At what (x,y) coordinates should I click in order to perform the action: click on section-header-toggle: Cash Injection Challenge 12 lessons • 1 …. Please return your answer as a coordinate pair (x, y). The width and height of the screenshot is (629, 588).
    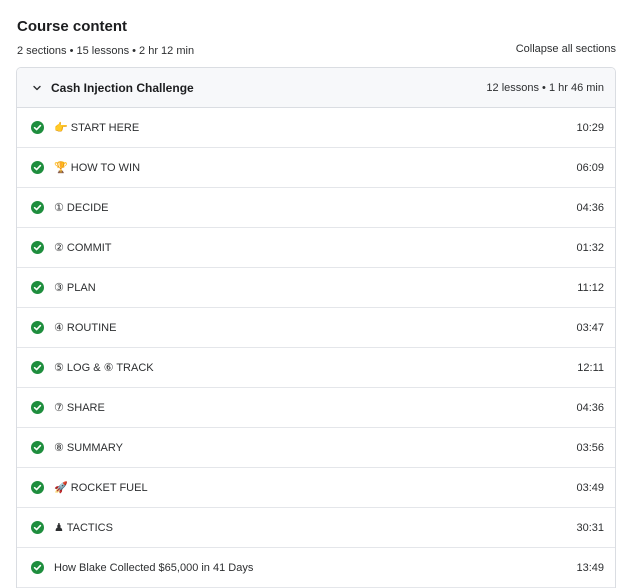
    Looking at the image, I should click on (316, 88).